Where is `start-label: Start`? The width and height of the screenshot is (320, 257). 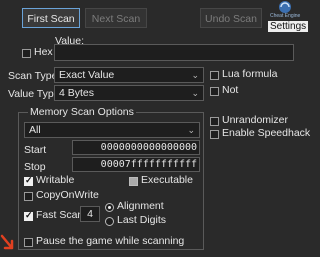
start-label: Start is located at coordinates (35, 150).